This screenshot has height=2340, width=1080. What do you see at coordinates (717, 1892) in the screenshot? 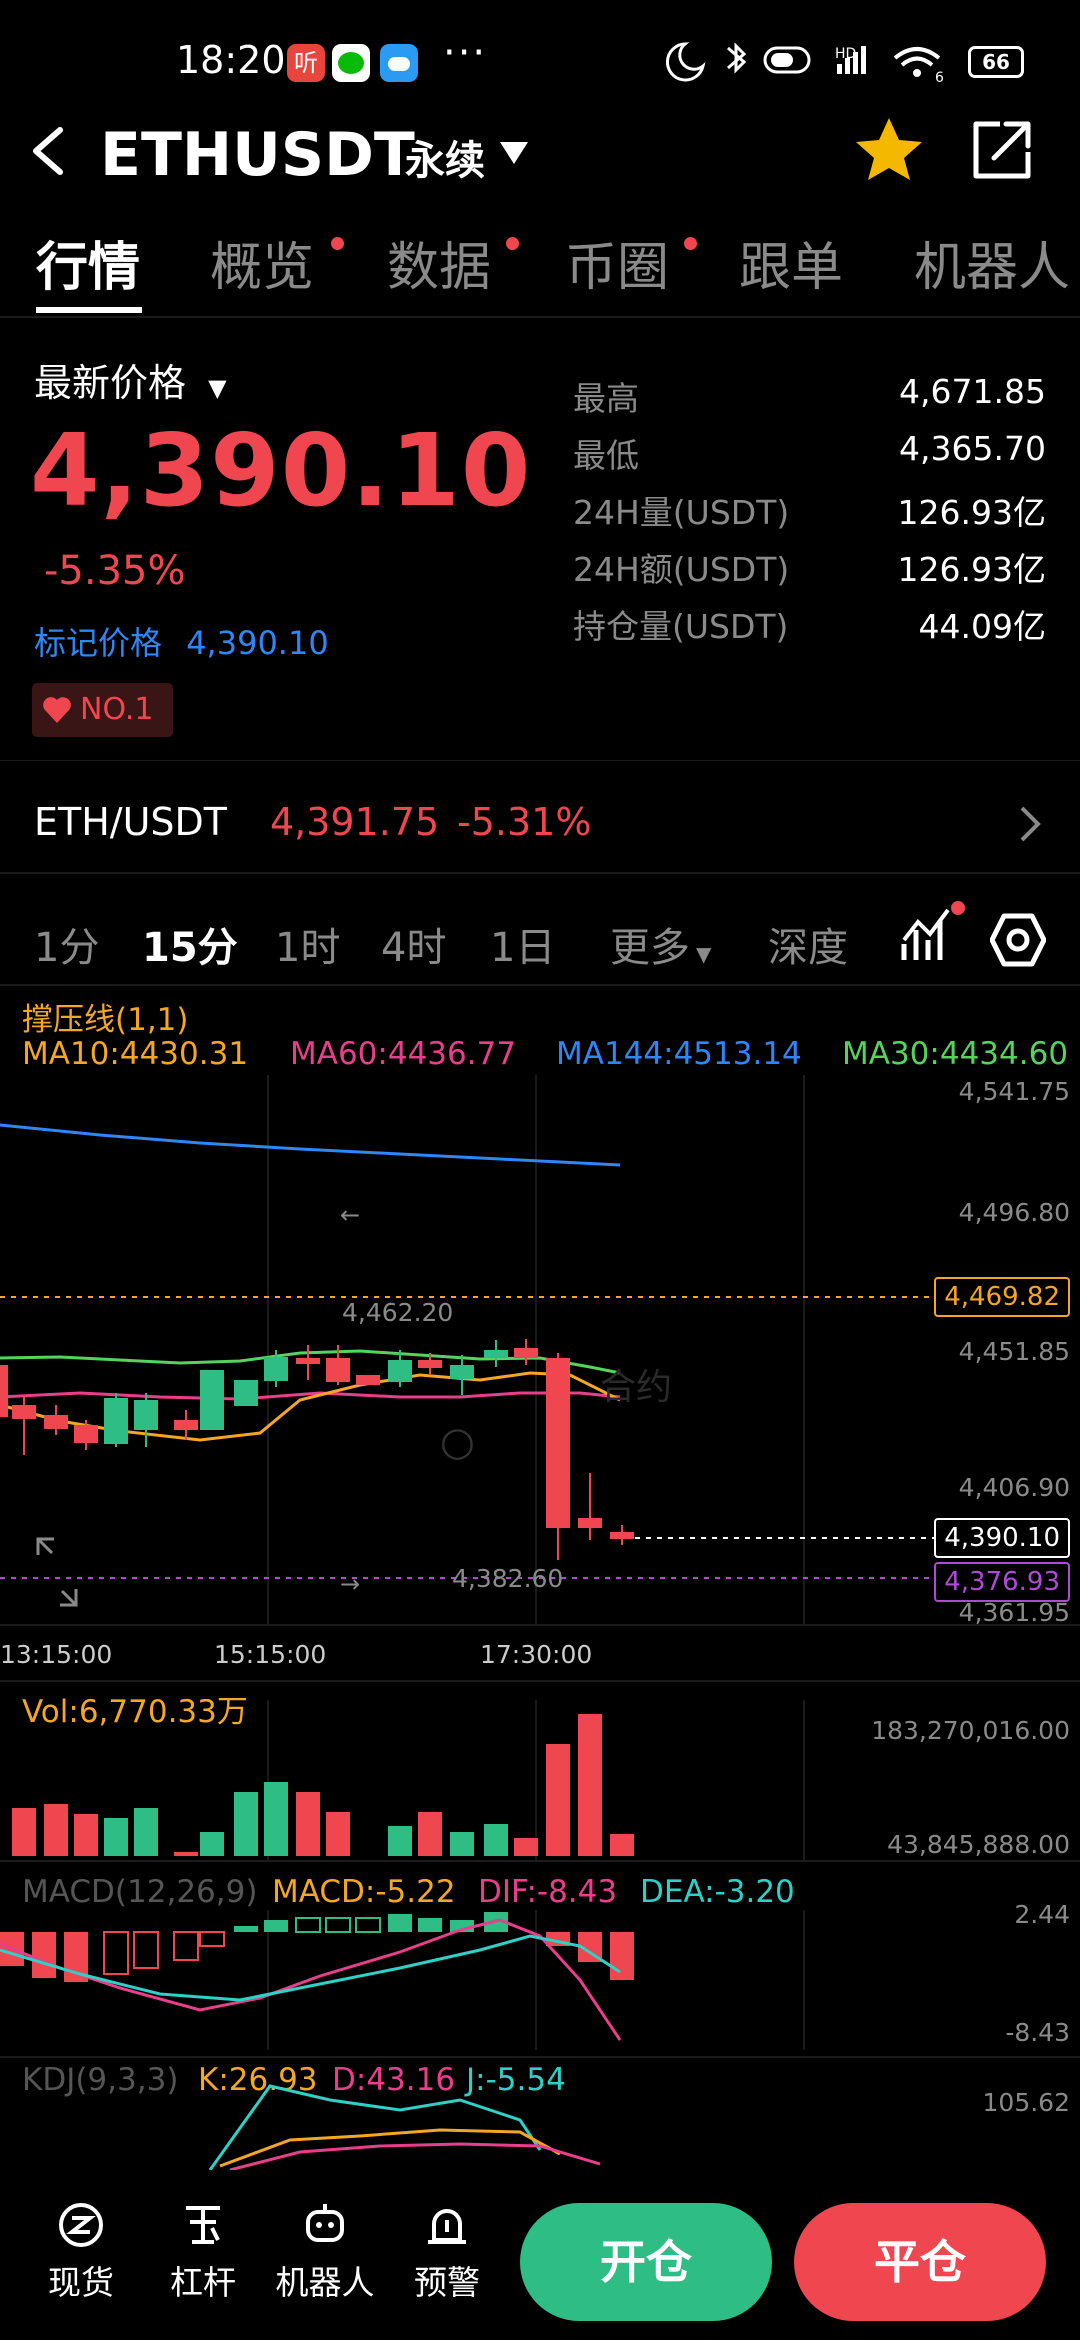
I see `dea-value: DEA:-3.20` at bounding box center [717, 1892].